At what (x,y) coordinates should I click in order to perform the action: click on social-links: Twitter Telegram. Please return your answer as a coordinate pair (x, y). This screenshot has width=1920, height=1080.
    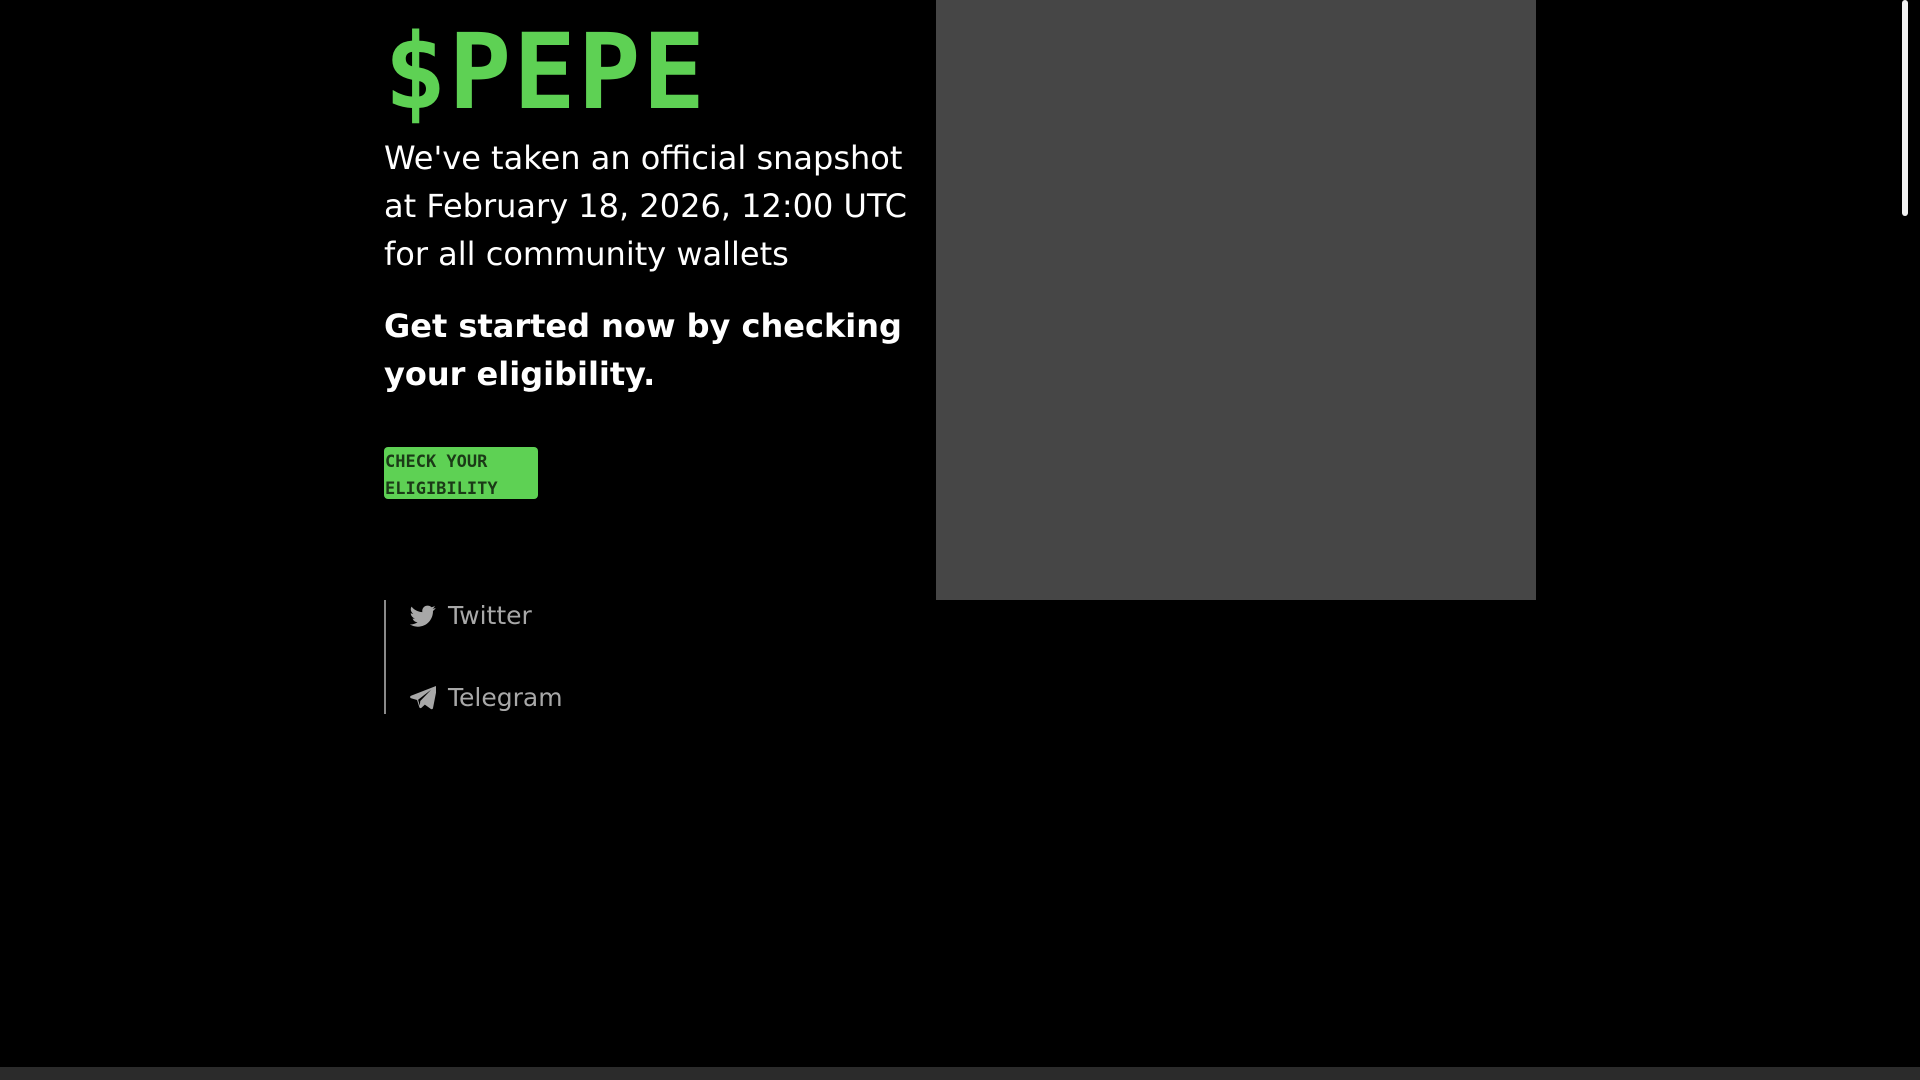
    Looking at the image, I should click on (473, 657).